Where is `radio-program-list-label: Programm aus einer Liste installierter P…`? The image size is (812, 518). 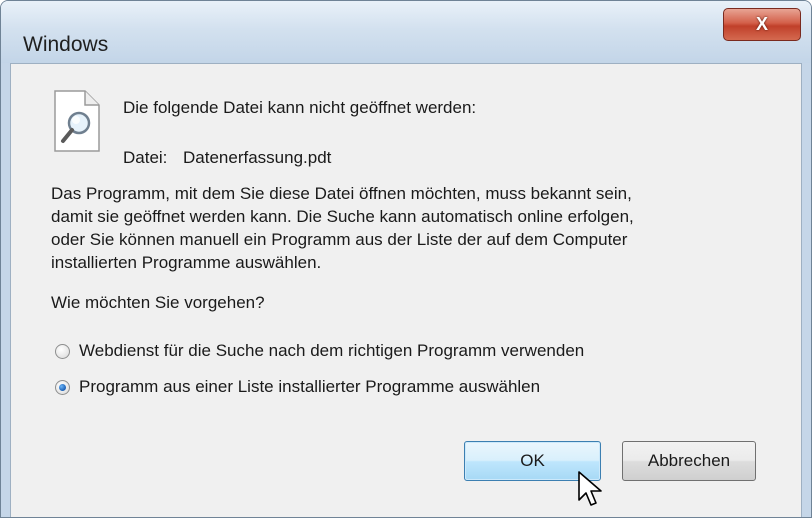
radio-program-list-label: Programm aus einer Liste installierter P… is located at coordinates (309, 387).